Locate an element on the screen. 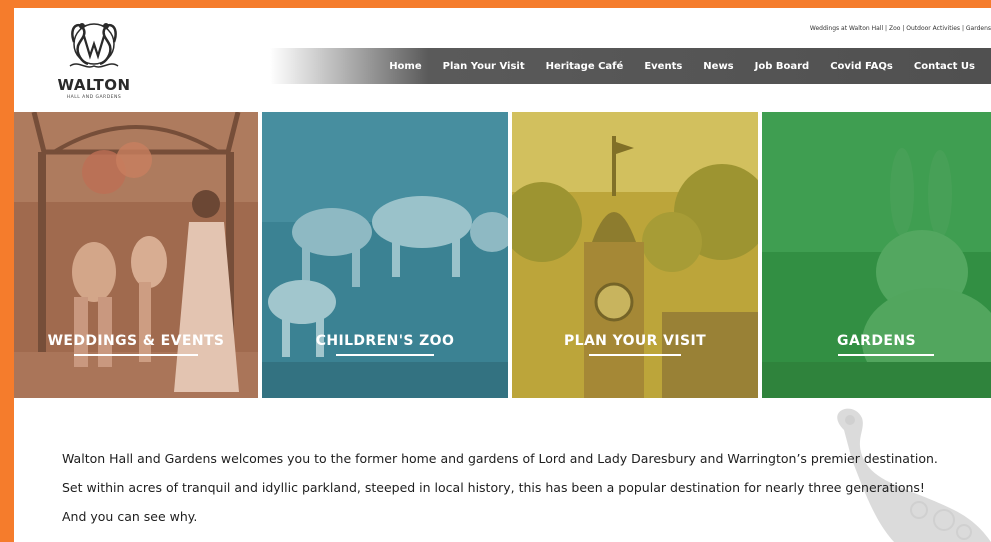 The width and height of the screenshot is (991, 542). tile-childrens-zoo: CHILDREN'S ZOO is located at coordinates (385, 255).